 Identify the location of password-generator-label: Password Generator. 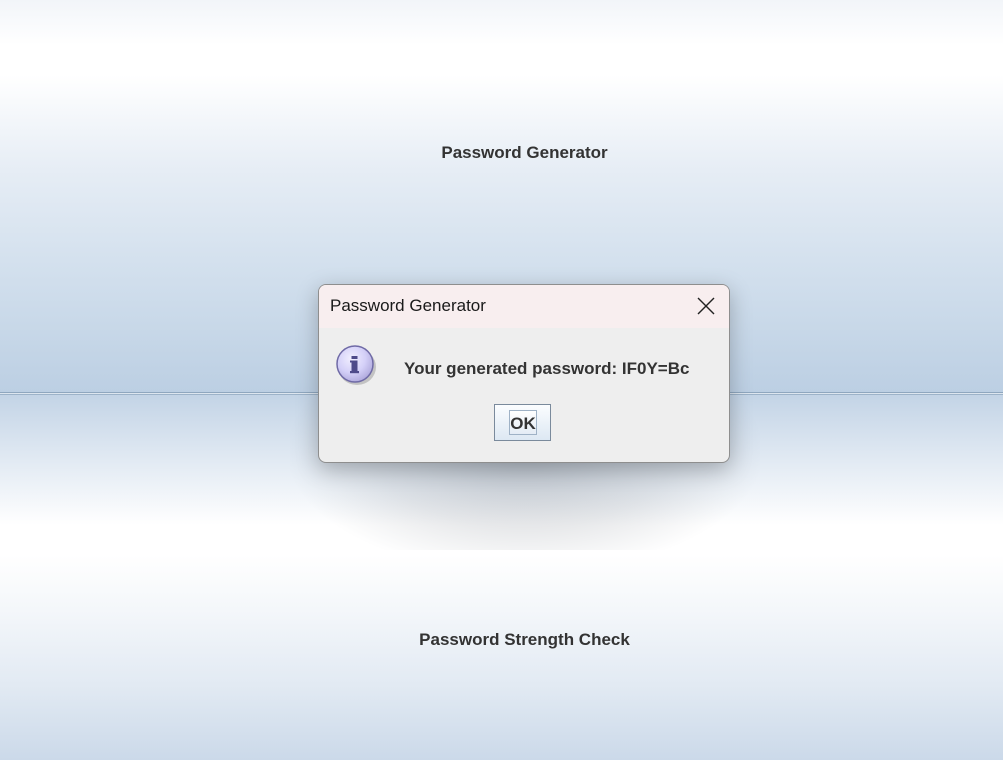
(524, 152).